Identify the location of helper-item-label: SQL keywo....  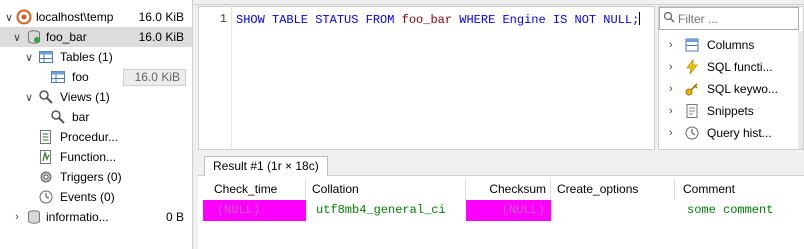
(742, 89).